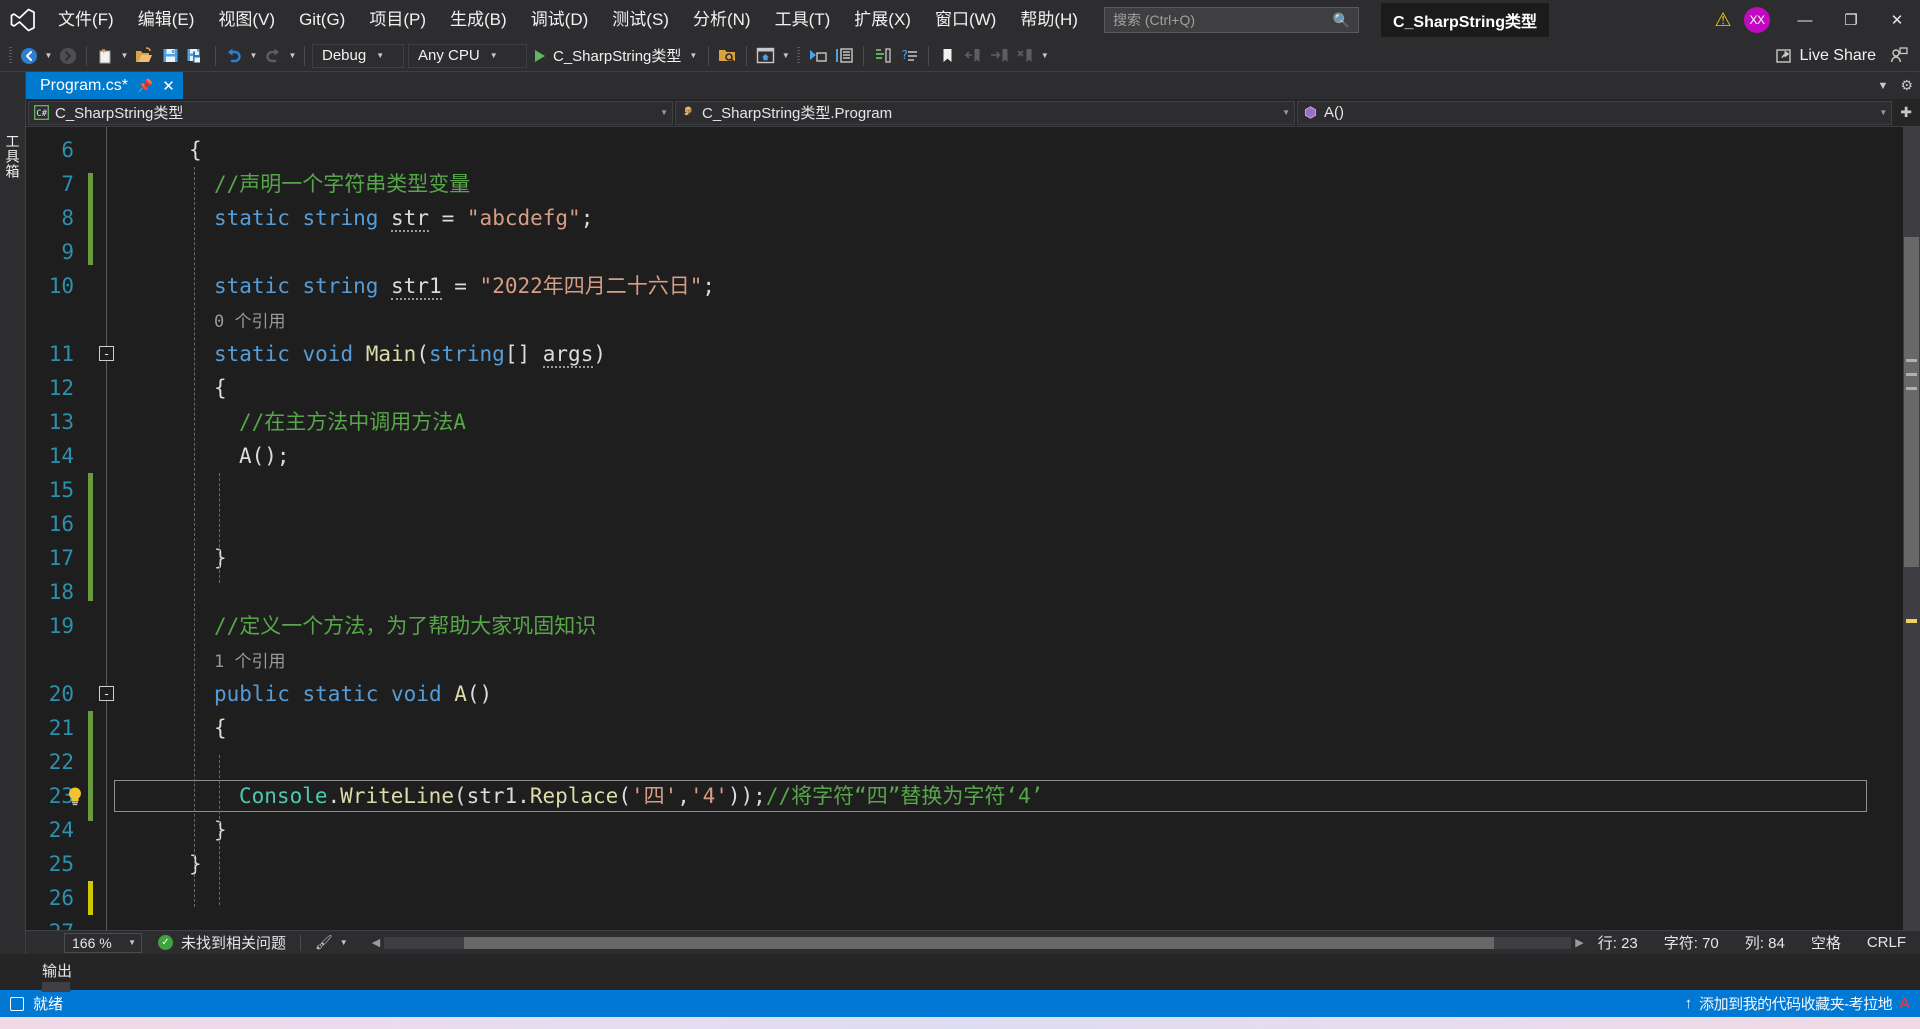  What do you see at coordinates (350, 112) in the screenshot?
I see `navbar-project-combo: C# C_SharpString类型 ▼` at bounding box center [350, 112].